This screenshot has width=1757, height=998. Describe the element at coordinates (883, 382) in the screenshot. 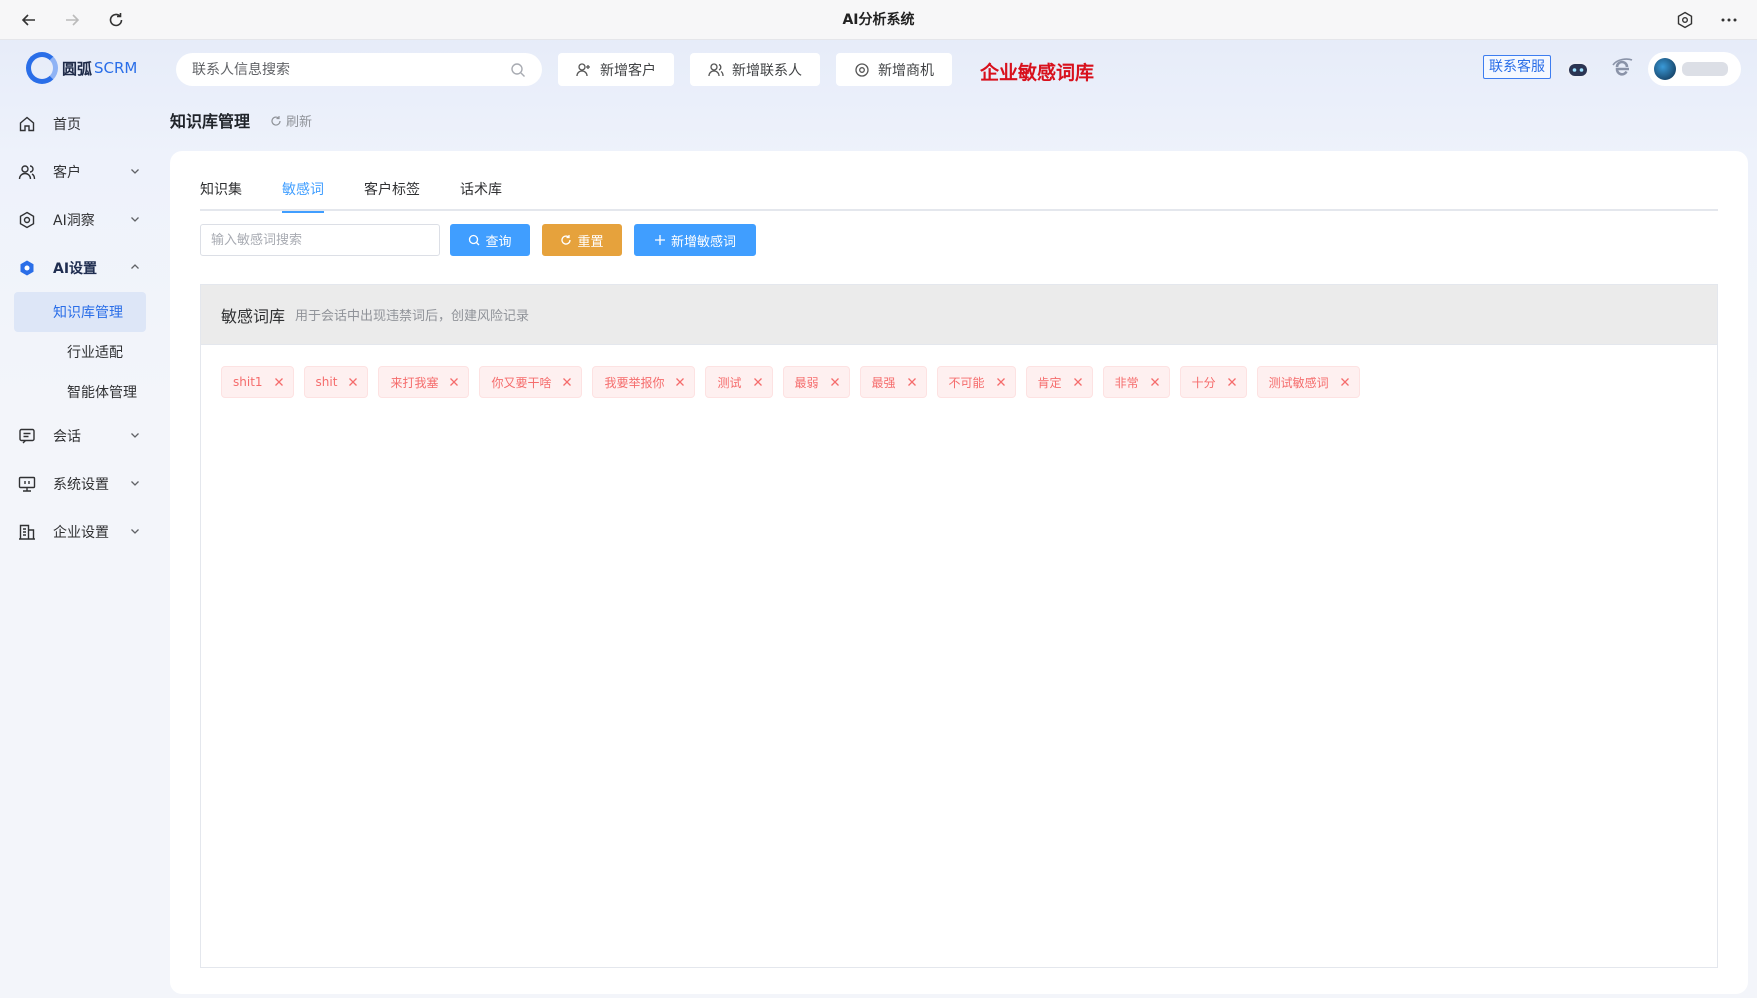

I see `tag-label: 最强` at that location.